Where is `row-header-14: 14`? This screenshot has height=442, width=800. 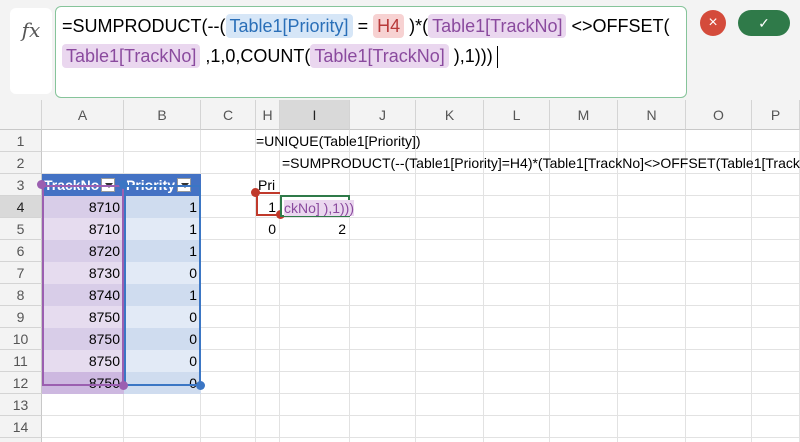
row-header-14: 14 is located at coordinates (21, 427).